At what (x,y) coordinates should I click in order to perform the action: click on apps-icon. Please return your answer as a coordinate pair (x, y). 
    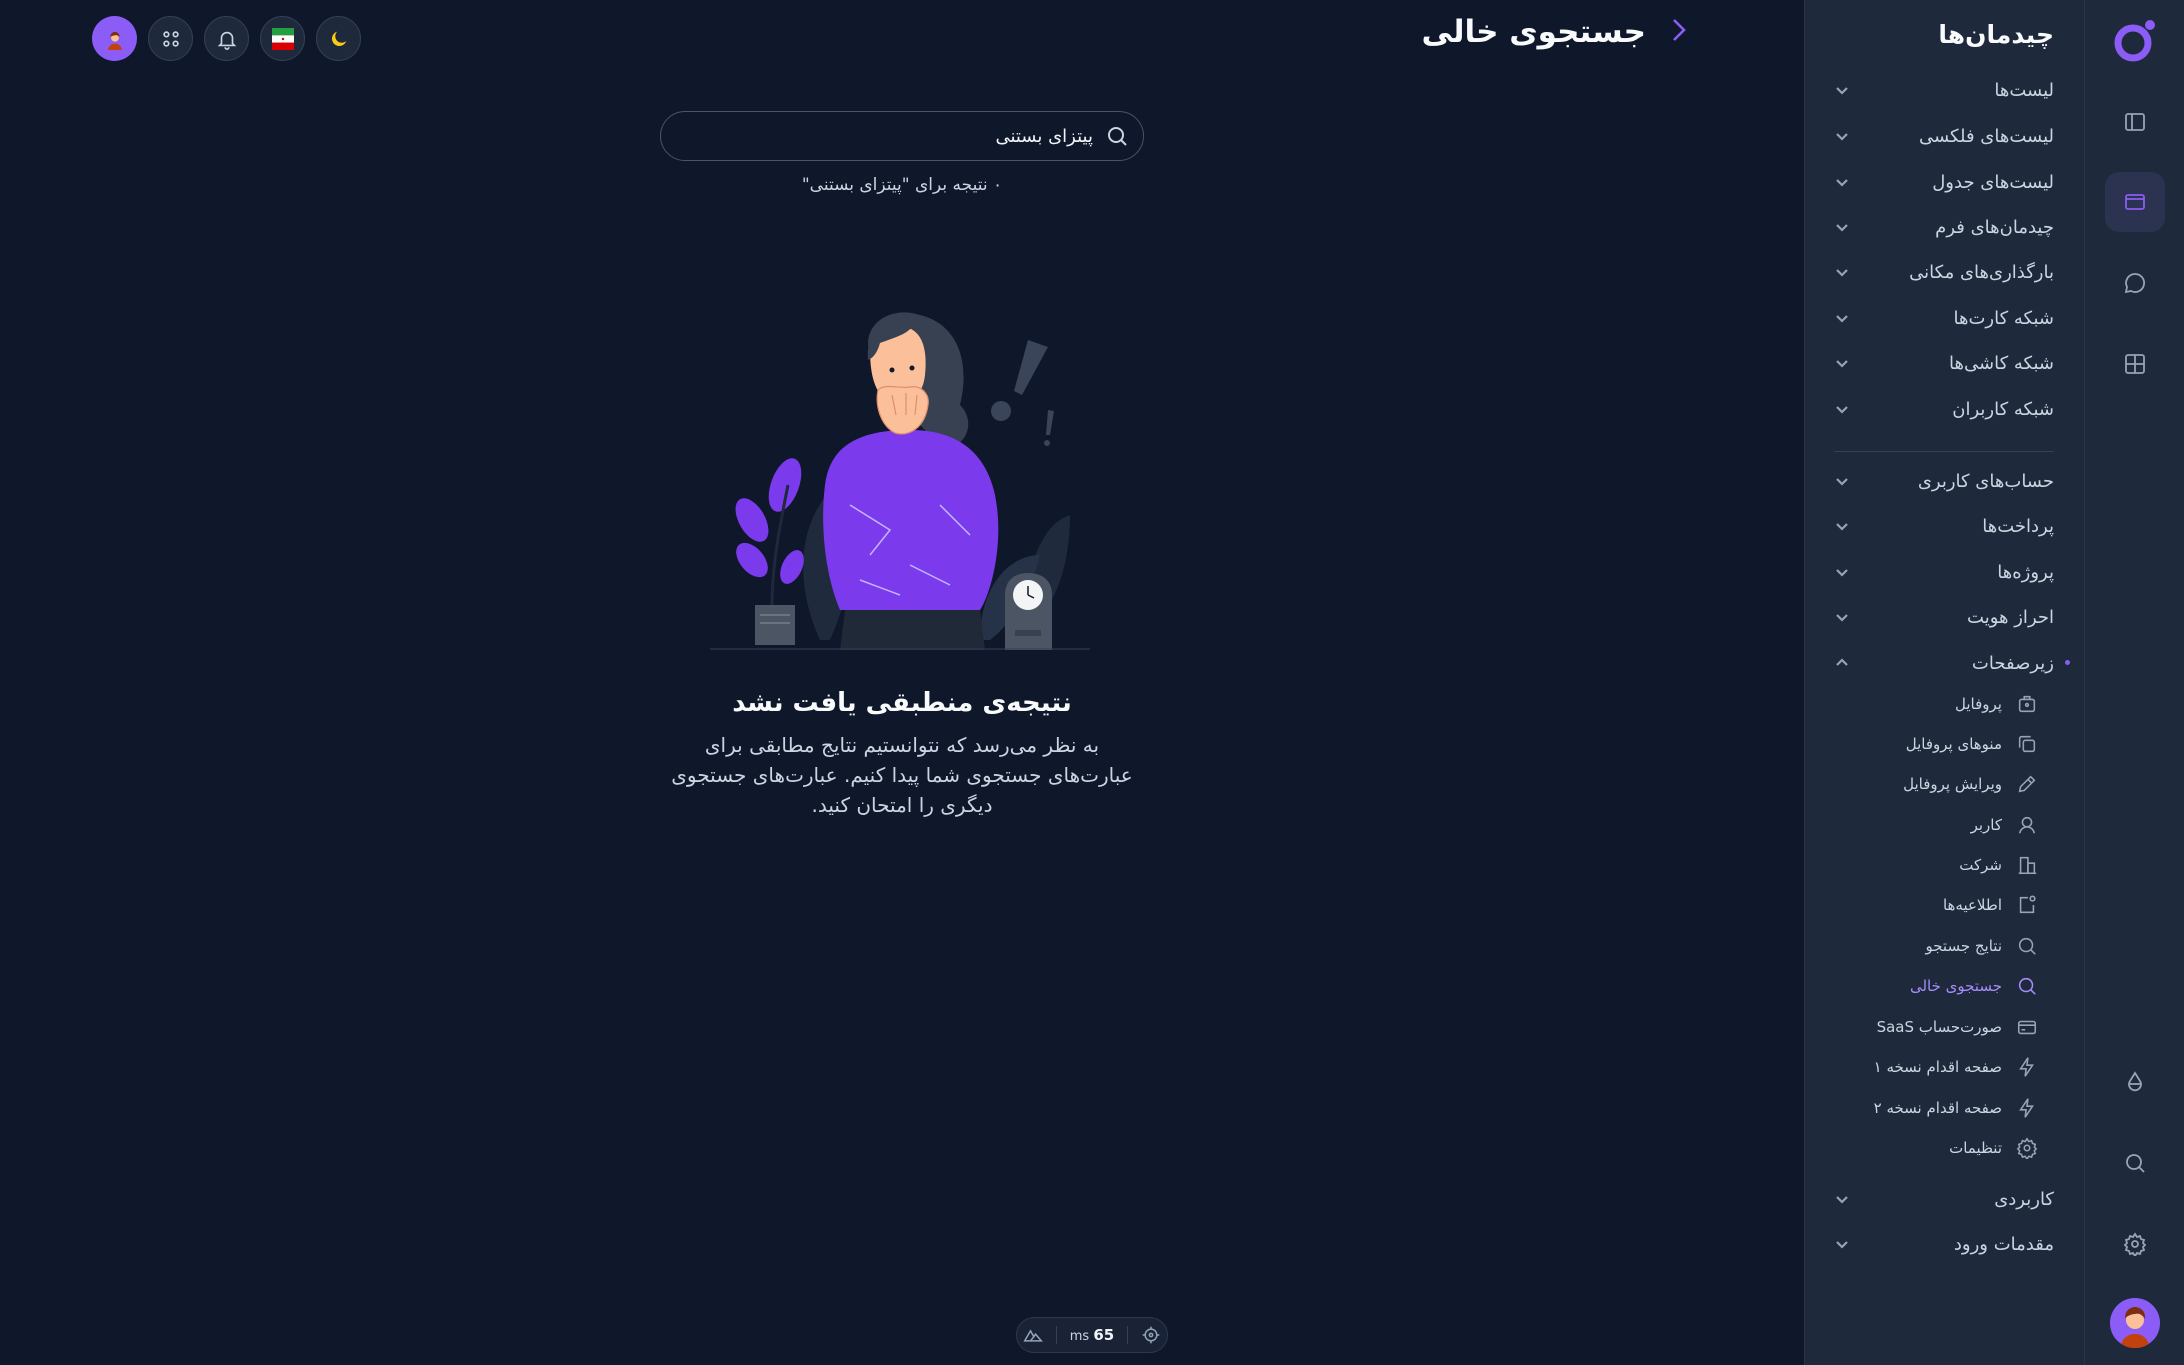
    Looking at the image, I should click on (170, 38).